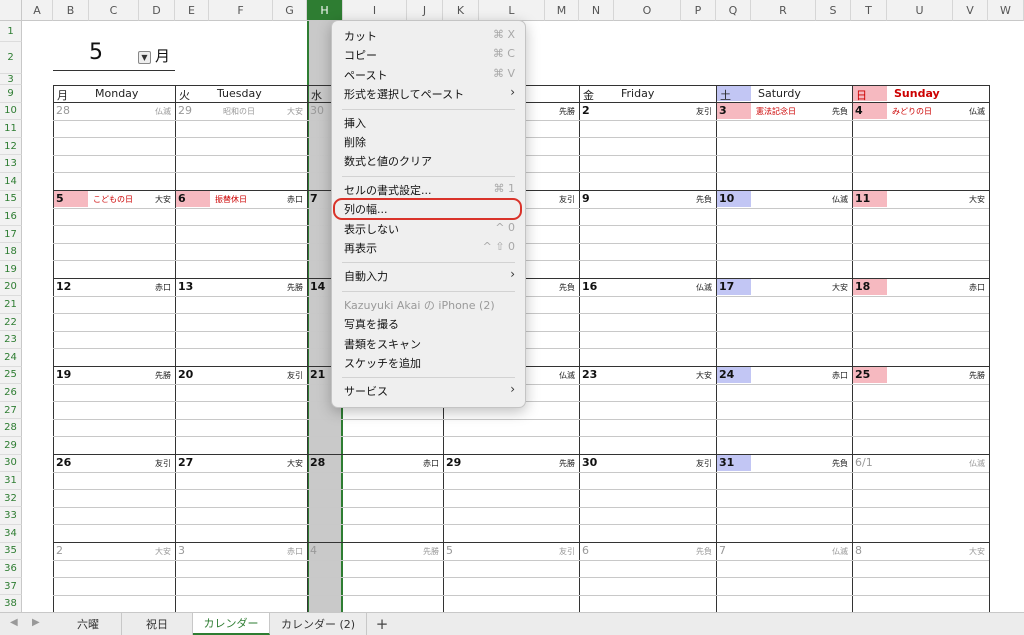 This screenshot has width=1024, height=635. I want to click on day-number: 21, so click(317, 374).